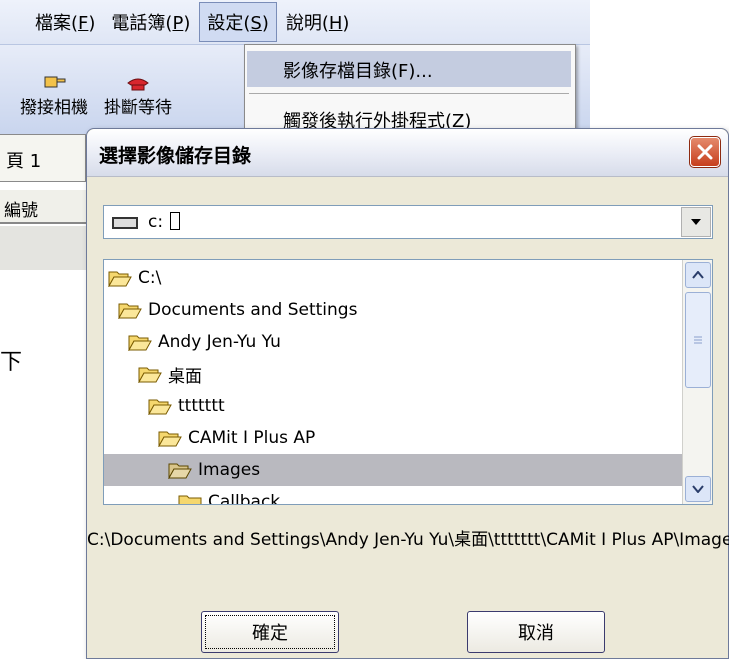 The image size is (729, 659). I want to click on close-icon, so click(705, 152).